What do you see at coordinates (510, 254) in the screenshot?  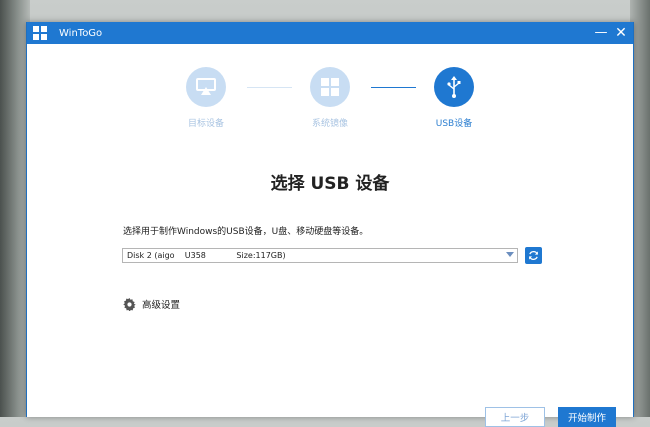 I see `chevron-down-icon` at bounding box center [510, 254].